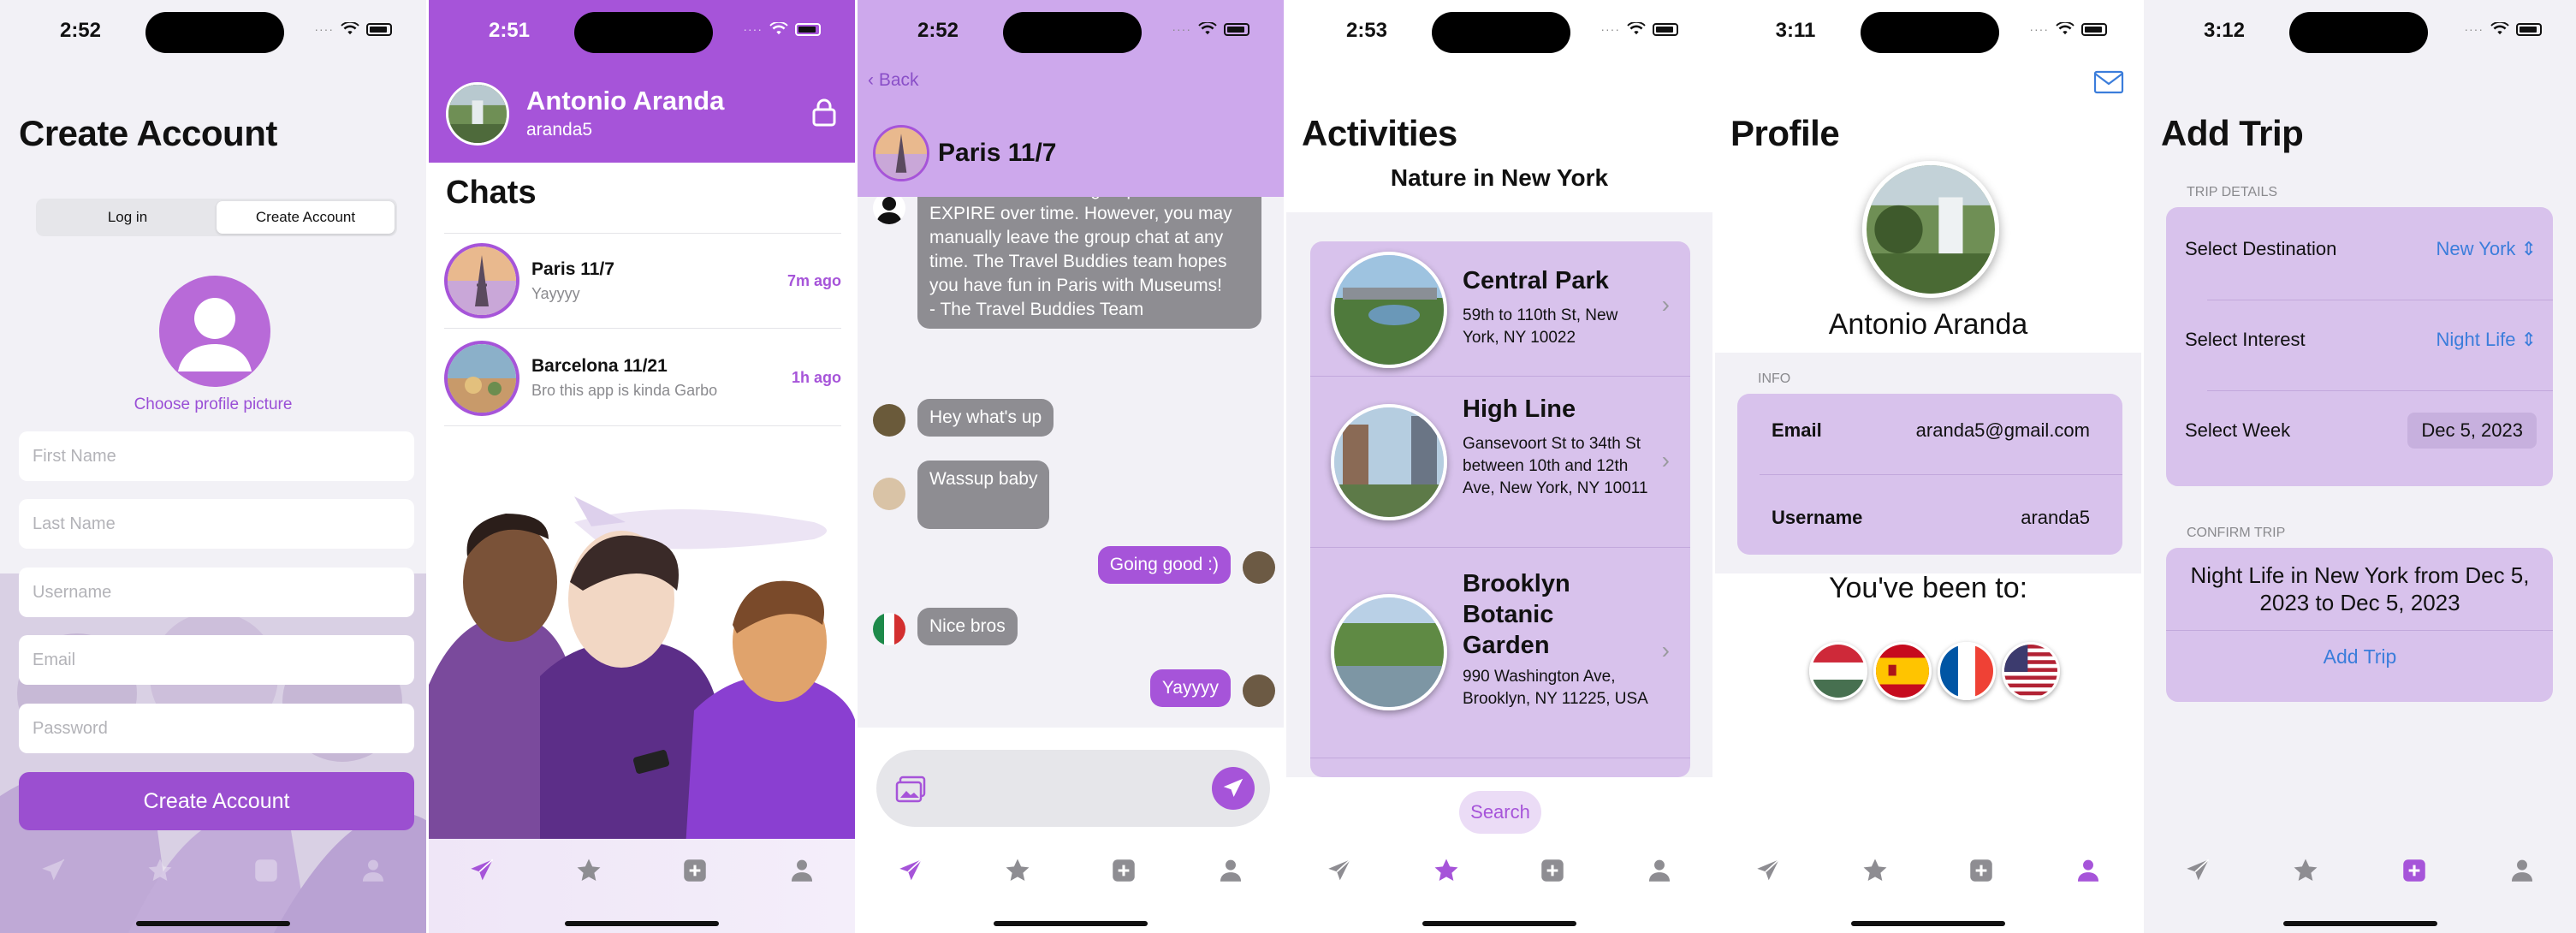  Describe the element at coordinates (306, 217) in the screenshot. I see `segment-create-account: Create Account` at that location.